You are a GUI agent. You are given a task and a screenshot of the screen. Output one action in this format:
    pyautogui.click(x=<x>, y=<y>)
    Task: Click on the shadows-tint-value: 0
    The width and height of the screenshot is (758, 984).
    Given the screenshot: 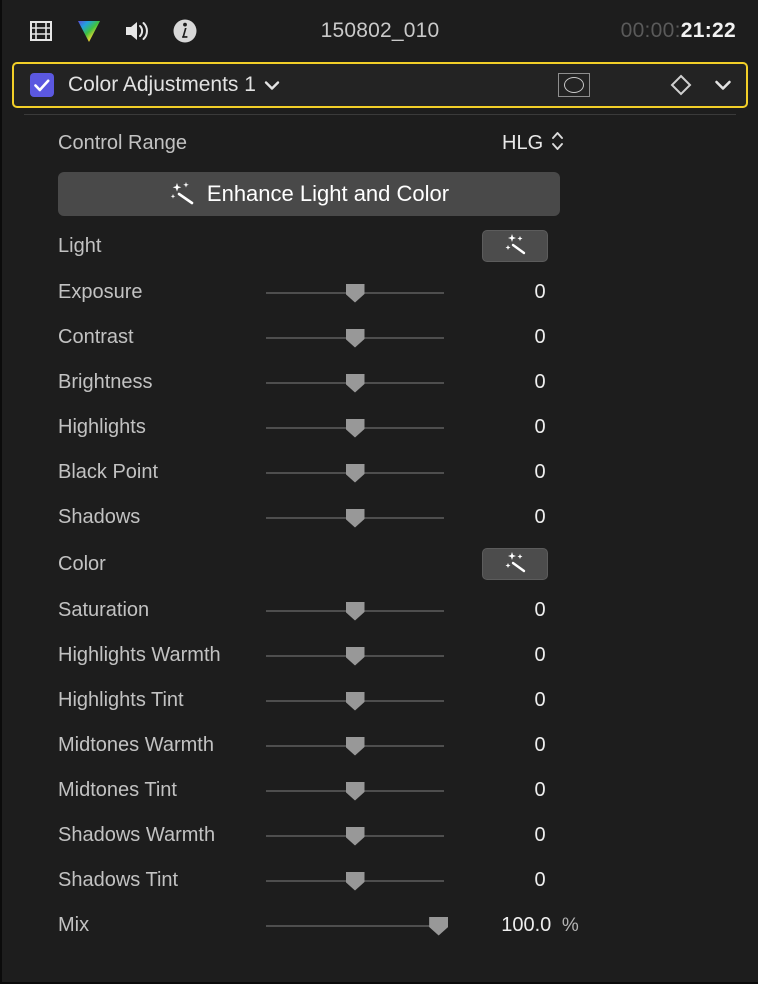 What is the action you would take?
    pyautogui.click(x=540, y=880)
    